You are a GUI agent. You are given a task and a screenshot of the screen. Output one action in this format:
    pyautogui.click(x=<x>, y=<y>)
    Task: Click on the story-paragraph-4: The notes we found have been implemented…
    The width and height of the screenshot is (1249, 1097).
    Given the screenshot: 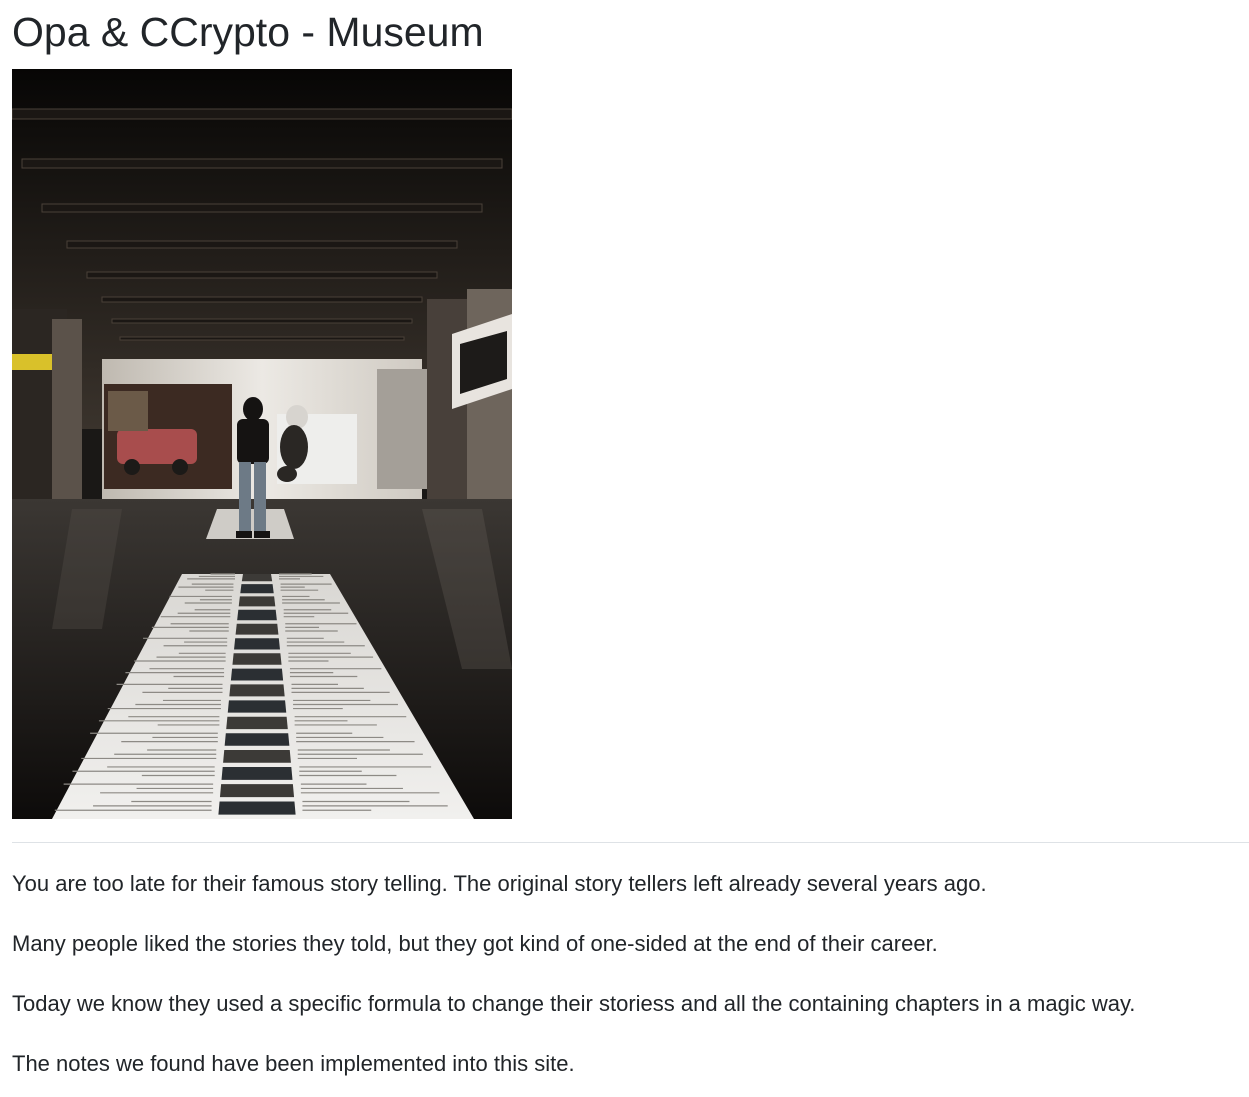 What is the action you would take?
    pyautogui.click(x=293, y=1063)
    